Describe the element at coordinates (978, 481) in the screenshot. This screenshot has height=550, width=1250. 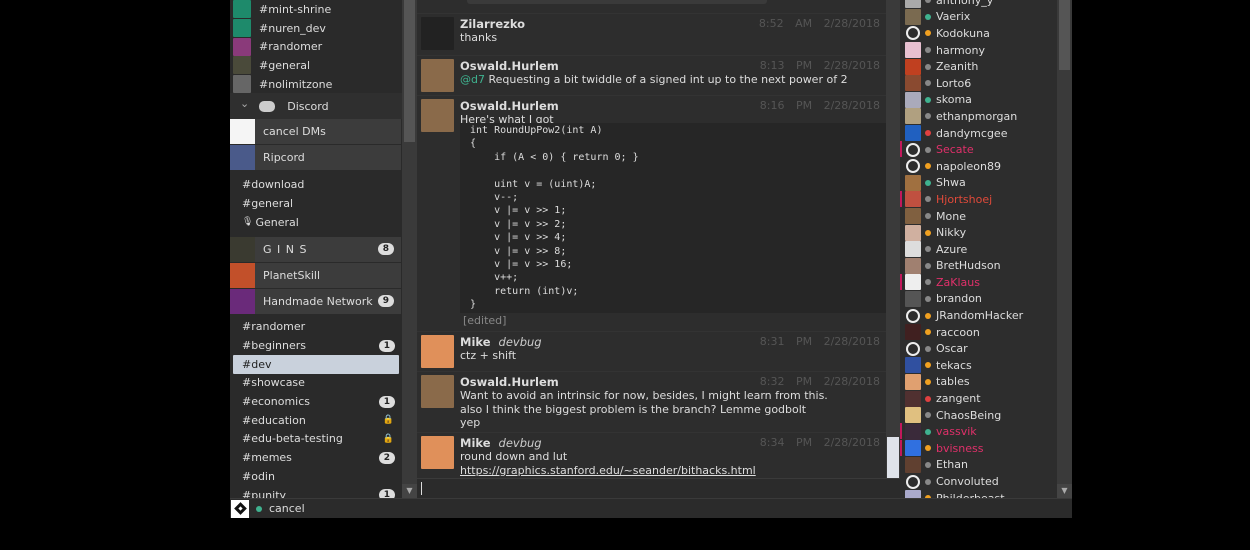
I see `member-item: Convoluted` at that location.